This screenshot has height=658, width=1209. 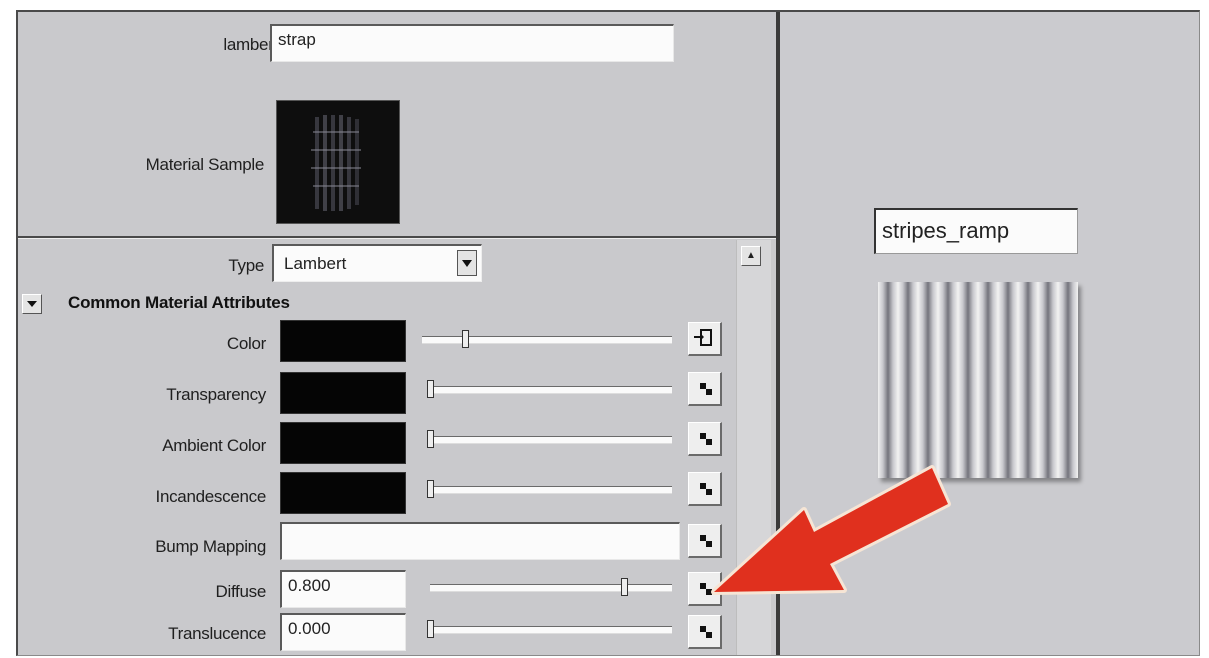 I want to click on dropdown-arrow-icon, so click(x=467, y=263).